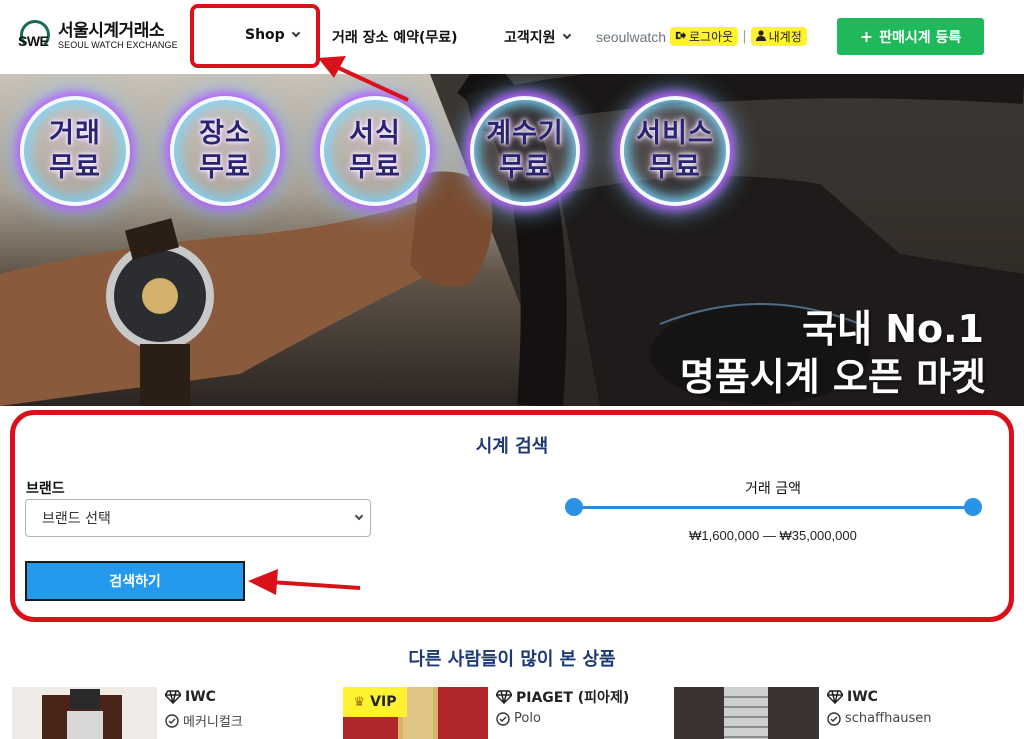 This screenshot has width=1024, height=739. I want to click on product-model-label: Polo, so click(527, 718).